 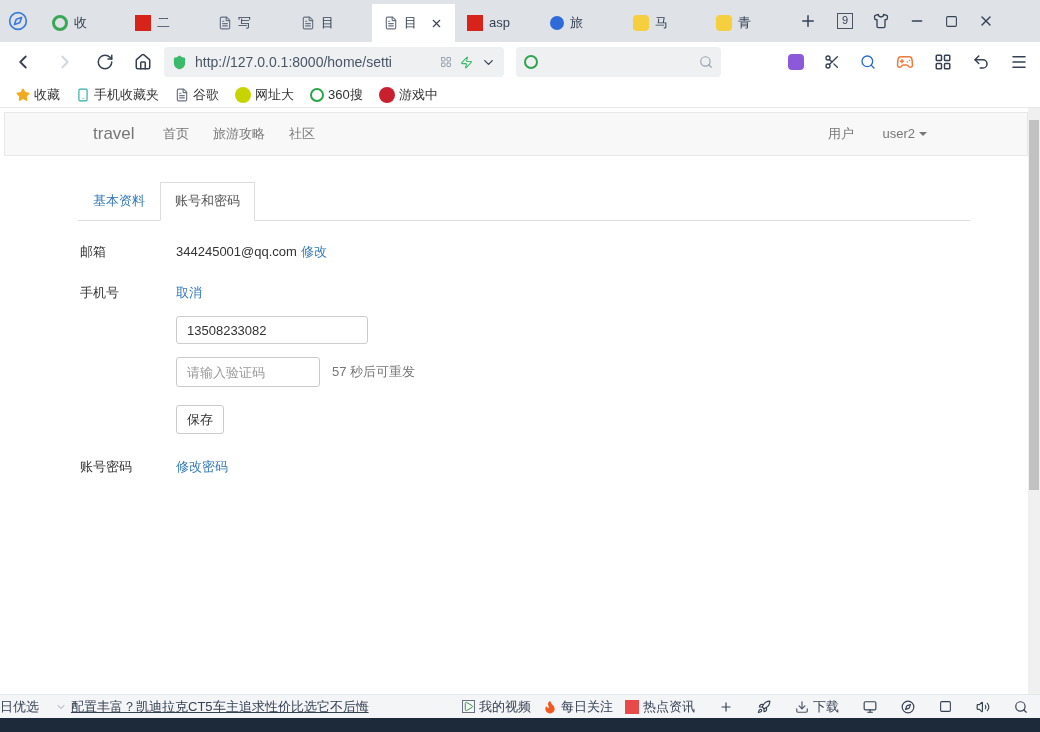 What do you see at coordinates (905, 62) in the screenshot?
I see `gamepad-icon` at bounding box center [905, 62].